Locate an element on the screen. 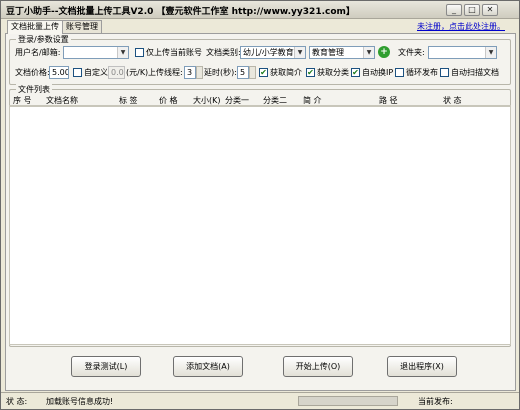 Image resolution: width=520 pixels, height=410 pixels. threads-spinner is located at coordinates (199, 72).